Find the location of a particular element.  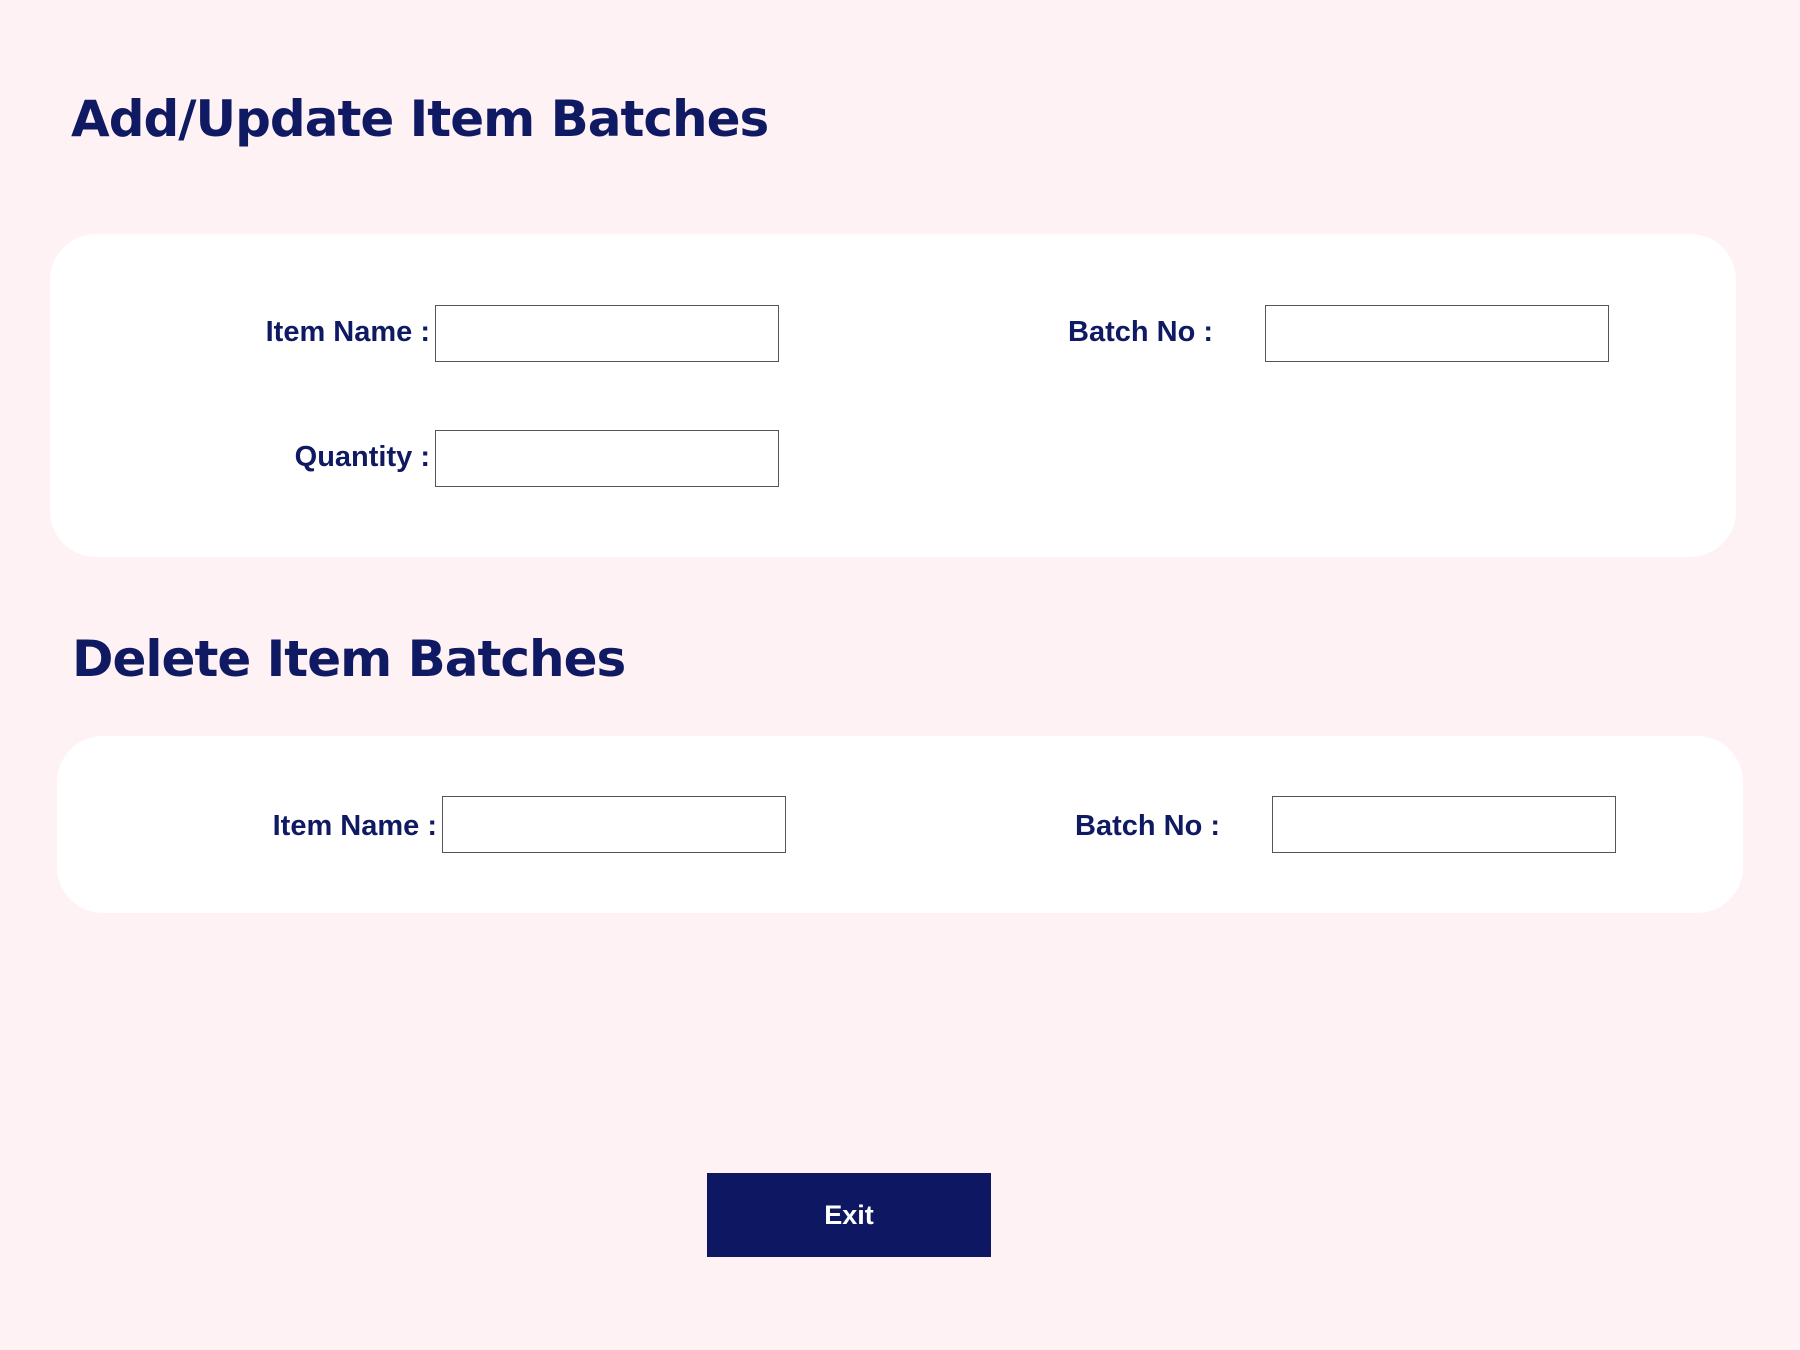

add-batch-no-input is located at coordinates (1437, 333).